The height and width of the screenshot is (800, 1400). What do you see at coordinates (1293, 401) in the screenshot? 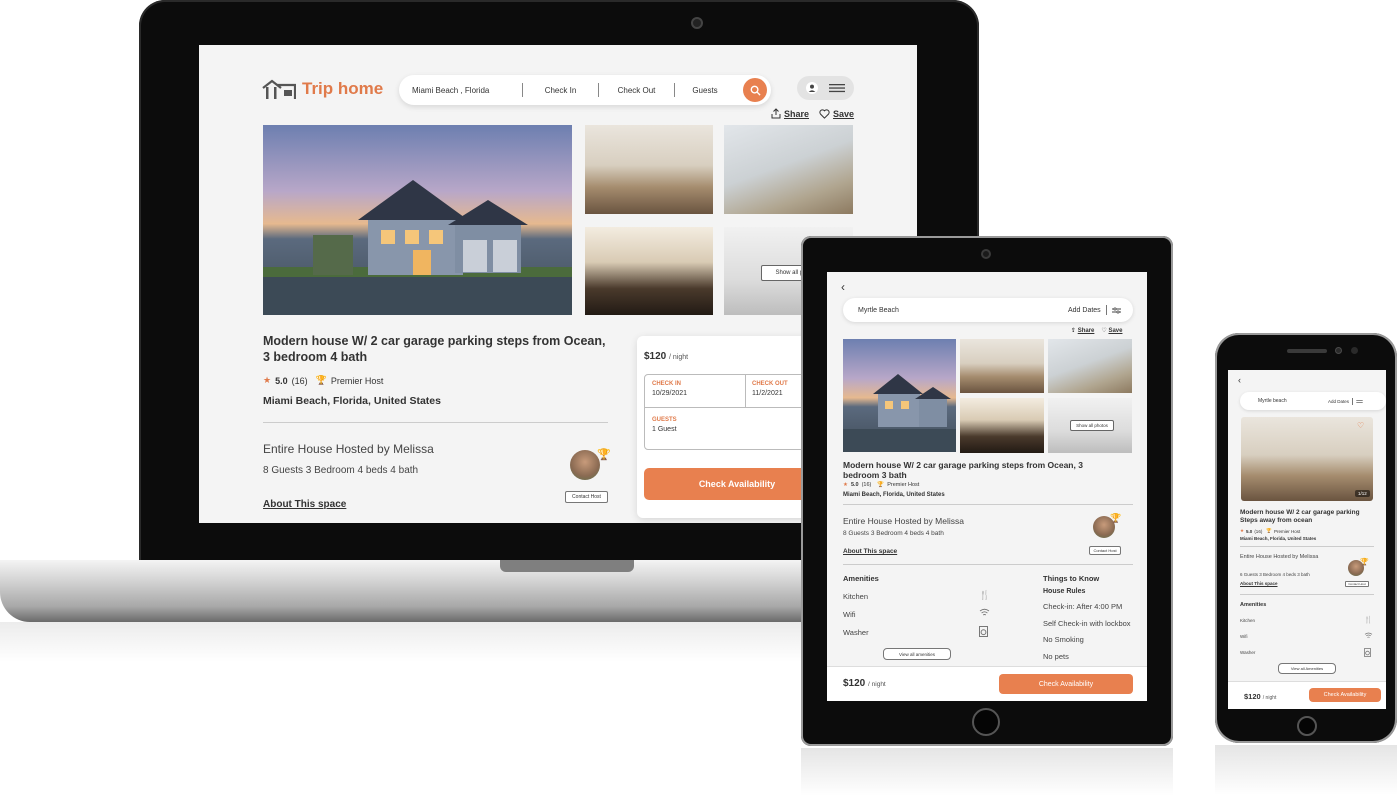
I see `location-field: Myrtle beach` at bounding box center [1293, 401].